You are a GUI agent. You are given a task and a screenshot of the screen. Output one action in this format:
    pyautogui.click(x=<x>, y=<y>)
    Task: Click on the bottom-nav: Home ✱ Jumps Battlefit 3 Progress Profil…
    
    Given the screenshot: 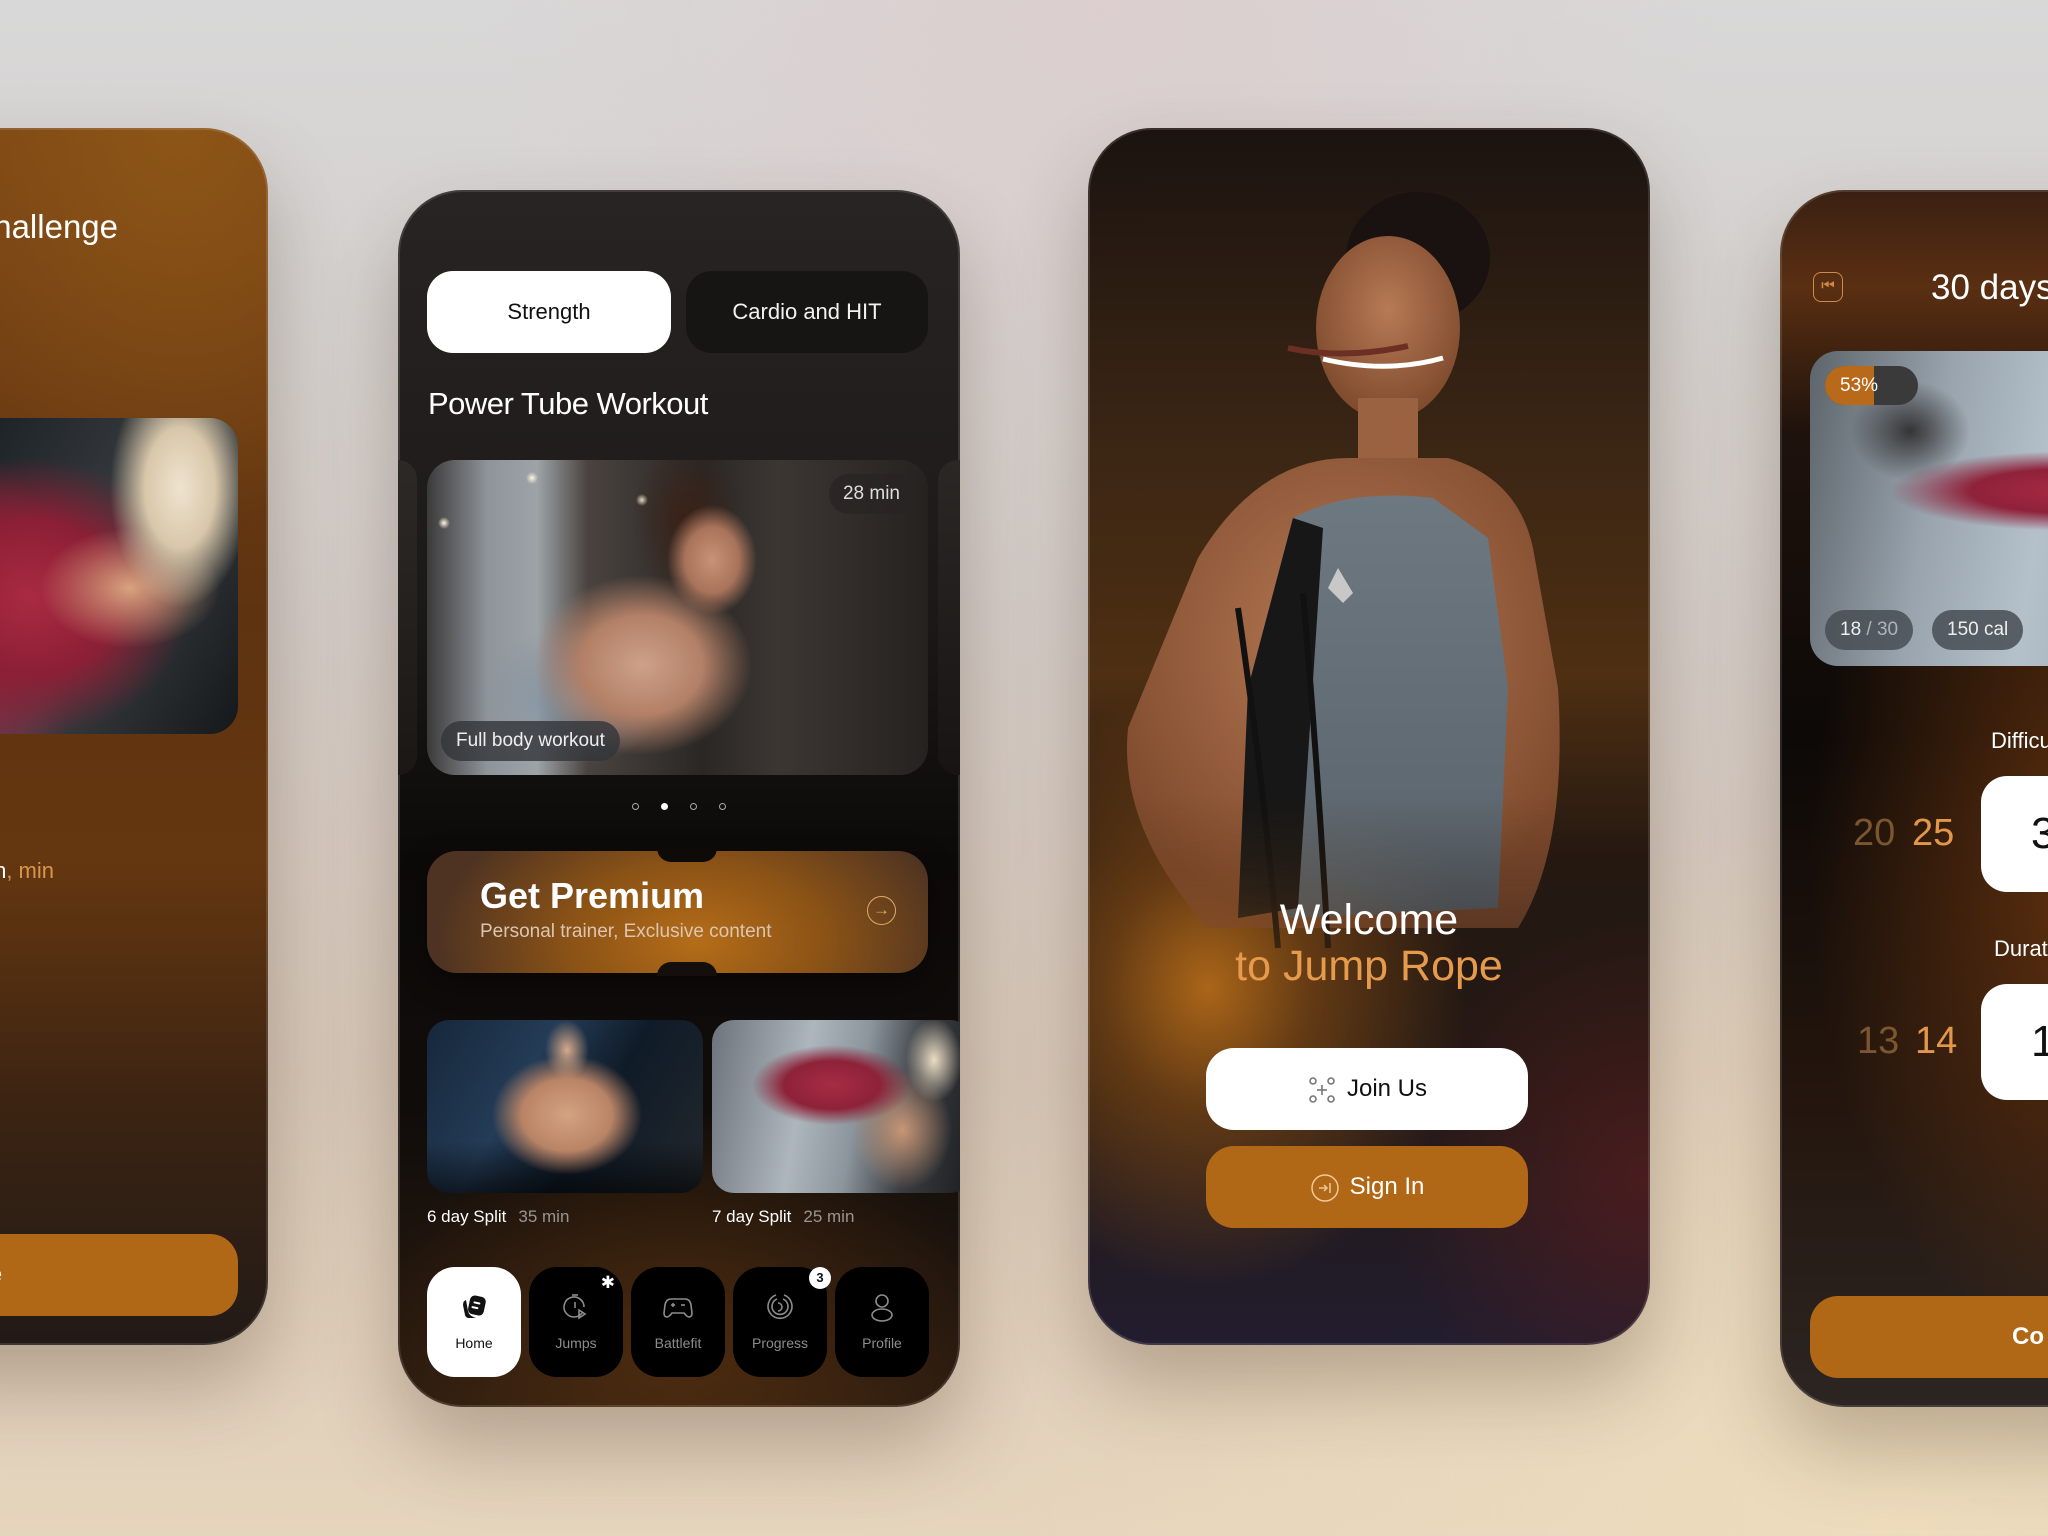 What is the action you would take?
    pyautogui.click(x=678, y=1322)
    